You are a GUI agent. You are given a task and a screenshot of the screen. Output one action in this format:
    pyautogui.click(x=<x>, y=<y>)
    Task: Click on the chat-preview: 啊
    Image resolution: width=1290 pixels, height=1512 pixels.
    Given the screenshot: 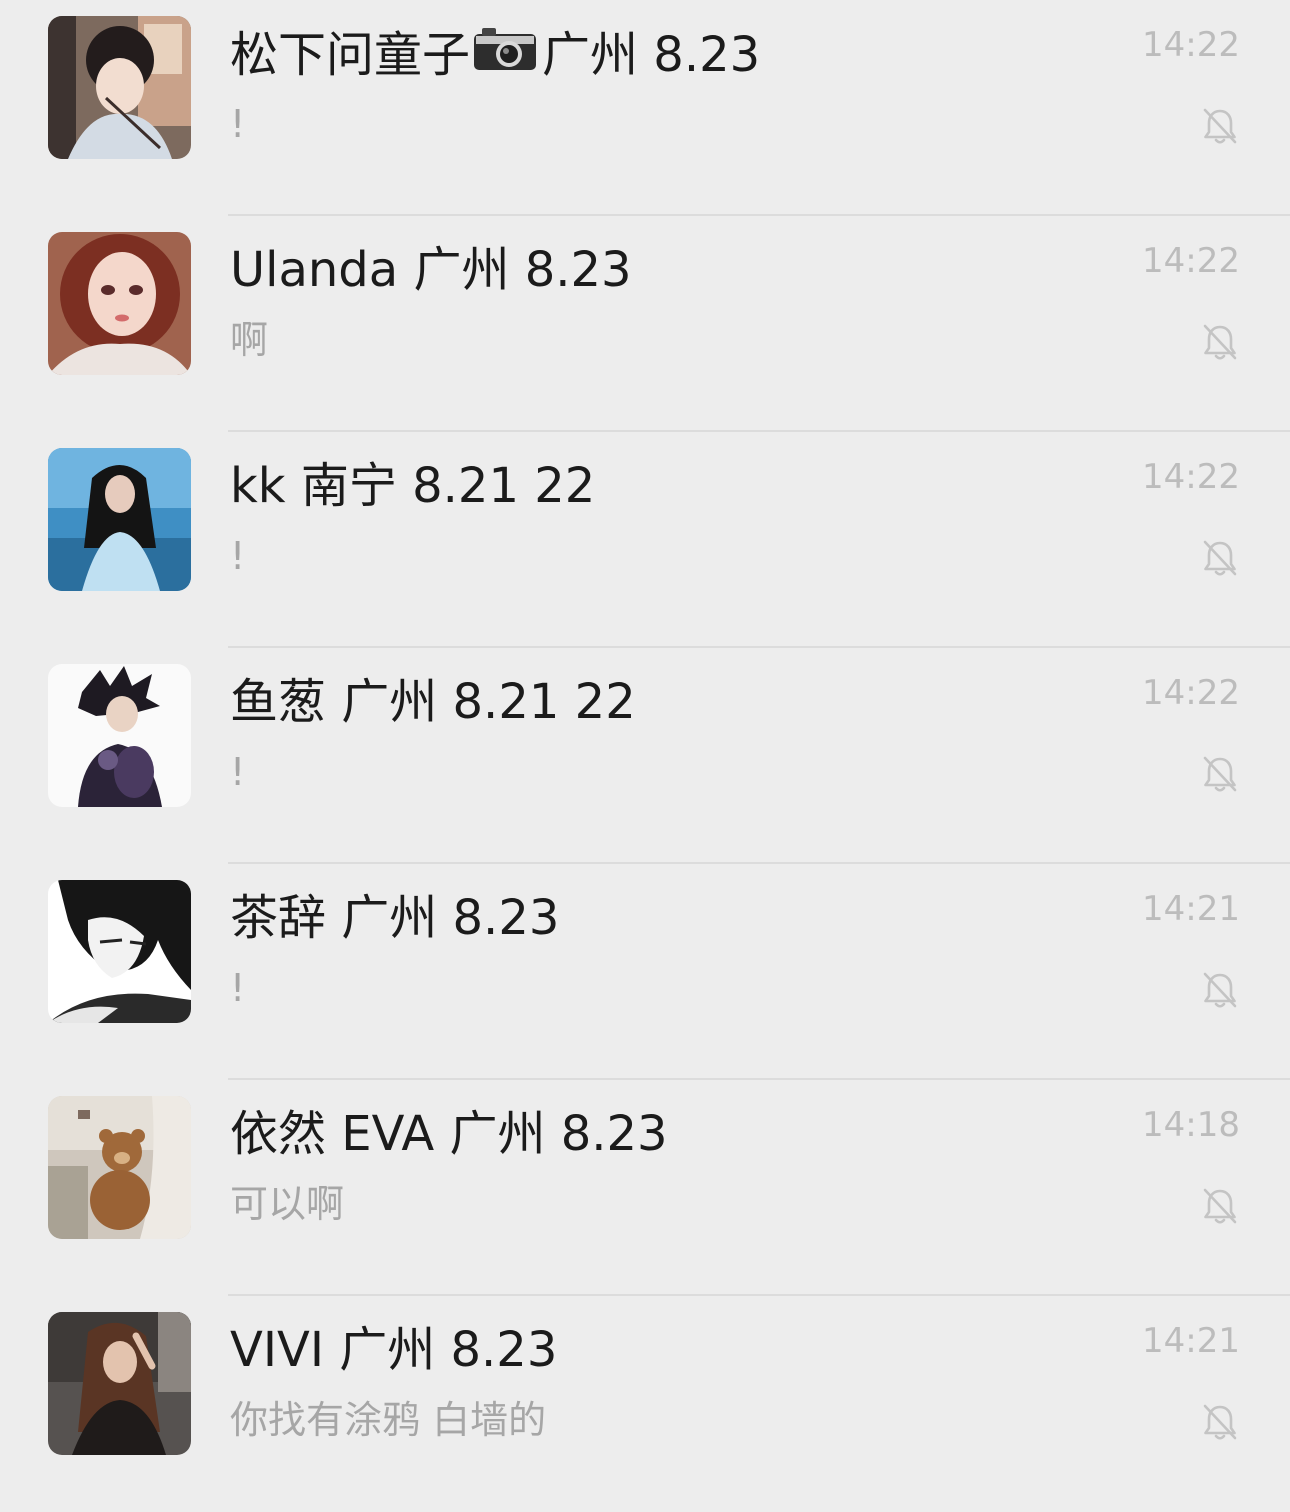 What is the action you would take?
    pyautogui.click(x=249, y=340)
    